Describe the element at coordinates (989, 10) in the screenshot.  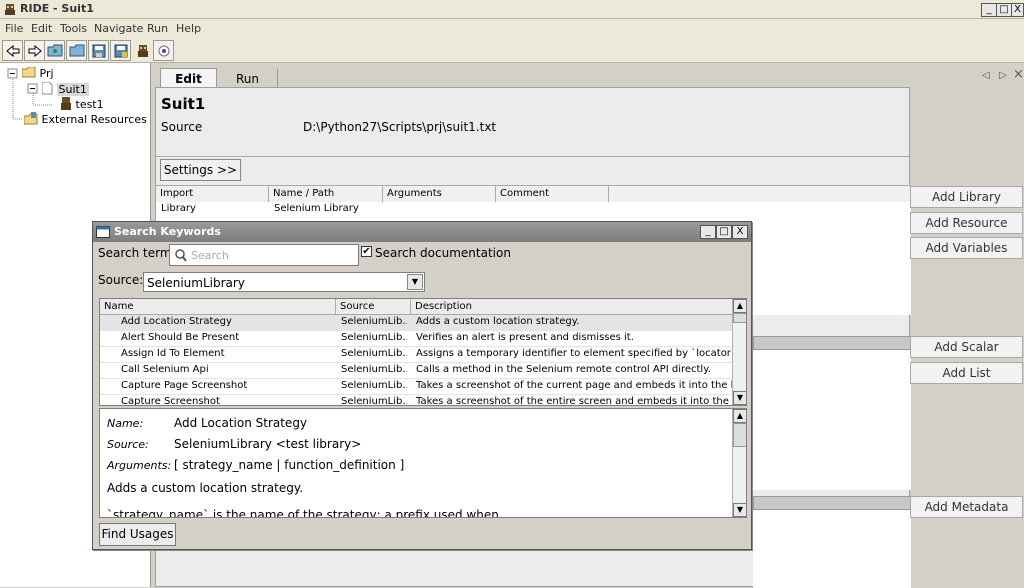
I see `minimize-button: _` at that location.